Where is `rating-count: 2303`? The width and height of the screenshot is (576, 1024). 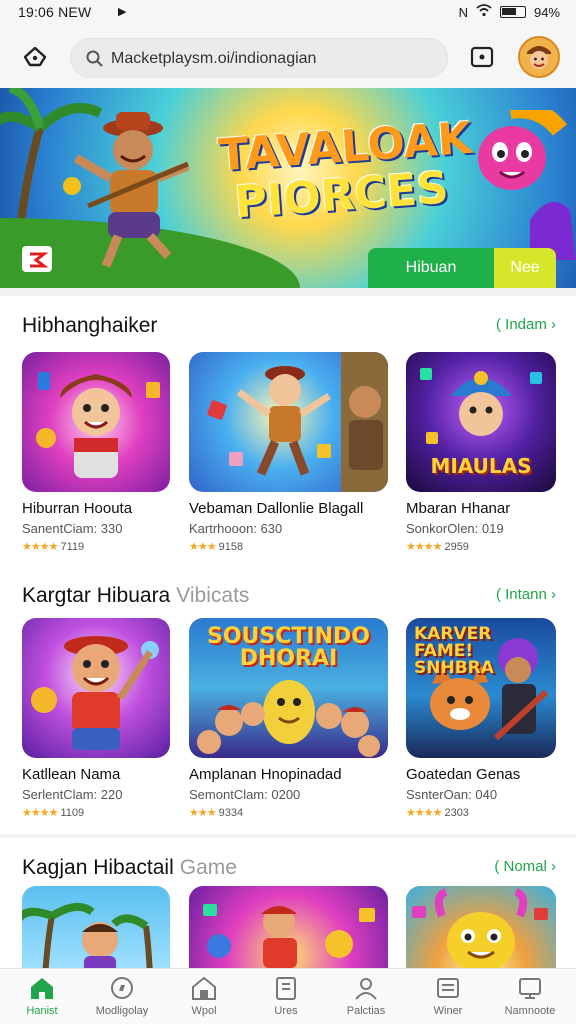 rating-count: 2303 is located at coordinates (456, 813).